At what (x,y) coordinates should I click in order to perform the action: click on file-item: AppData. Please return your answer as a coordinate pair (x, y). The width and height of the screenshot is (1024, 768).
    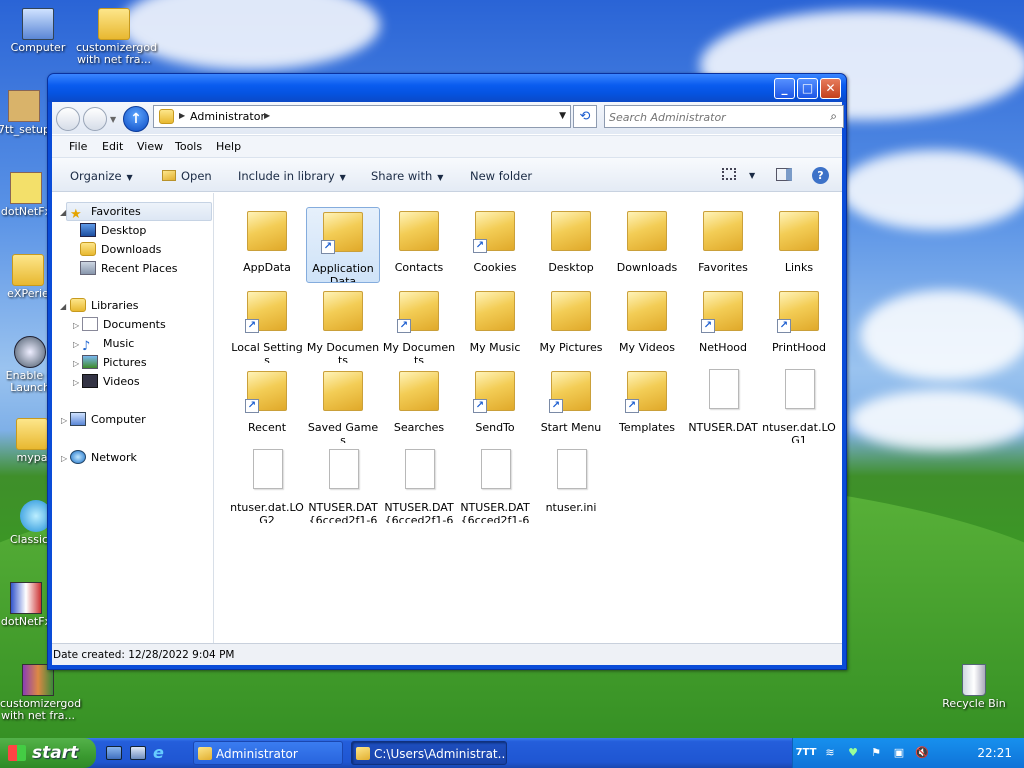
    Looking at the image, I should click on (267, 245).